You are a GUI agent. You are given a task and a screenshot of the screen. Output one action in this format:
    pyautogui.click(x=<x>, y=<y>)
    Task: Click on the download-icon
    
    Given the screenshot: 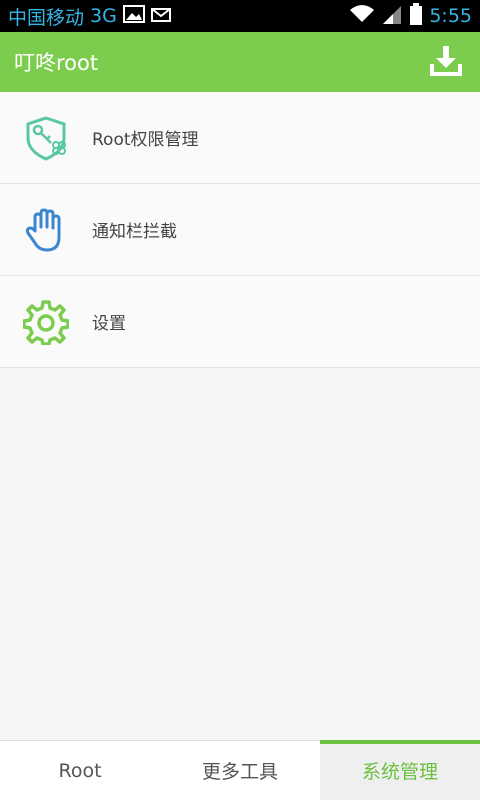 What is the action you would take?
    pyautogui.click(x=446, y=62)
    